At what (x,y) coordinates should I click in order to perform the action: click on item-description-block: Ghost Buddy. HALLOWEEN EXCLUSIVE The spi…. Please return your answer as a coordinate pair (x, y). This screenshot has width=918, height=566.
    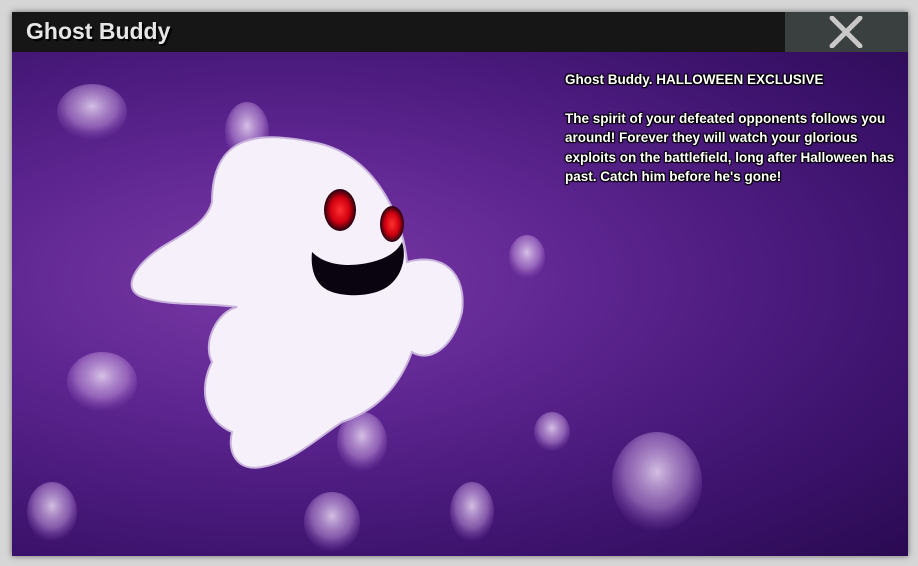
    Looking at the image, I should click on (730, 138).